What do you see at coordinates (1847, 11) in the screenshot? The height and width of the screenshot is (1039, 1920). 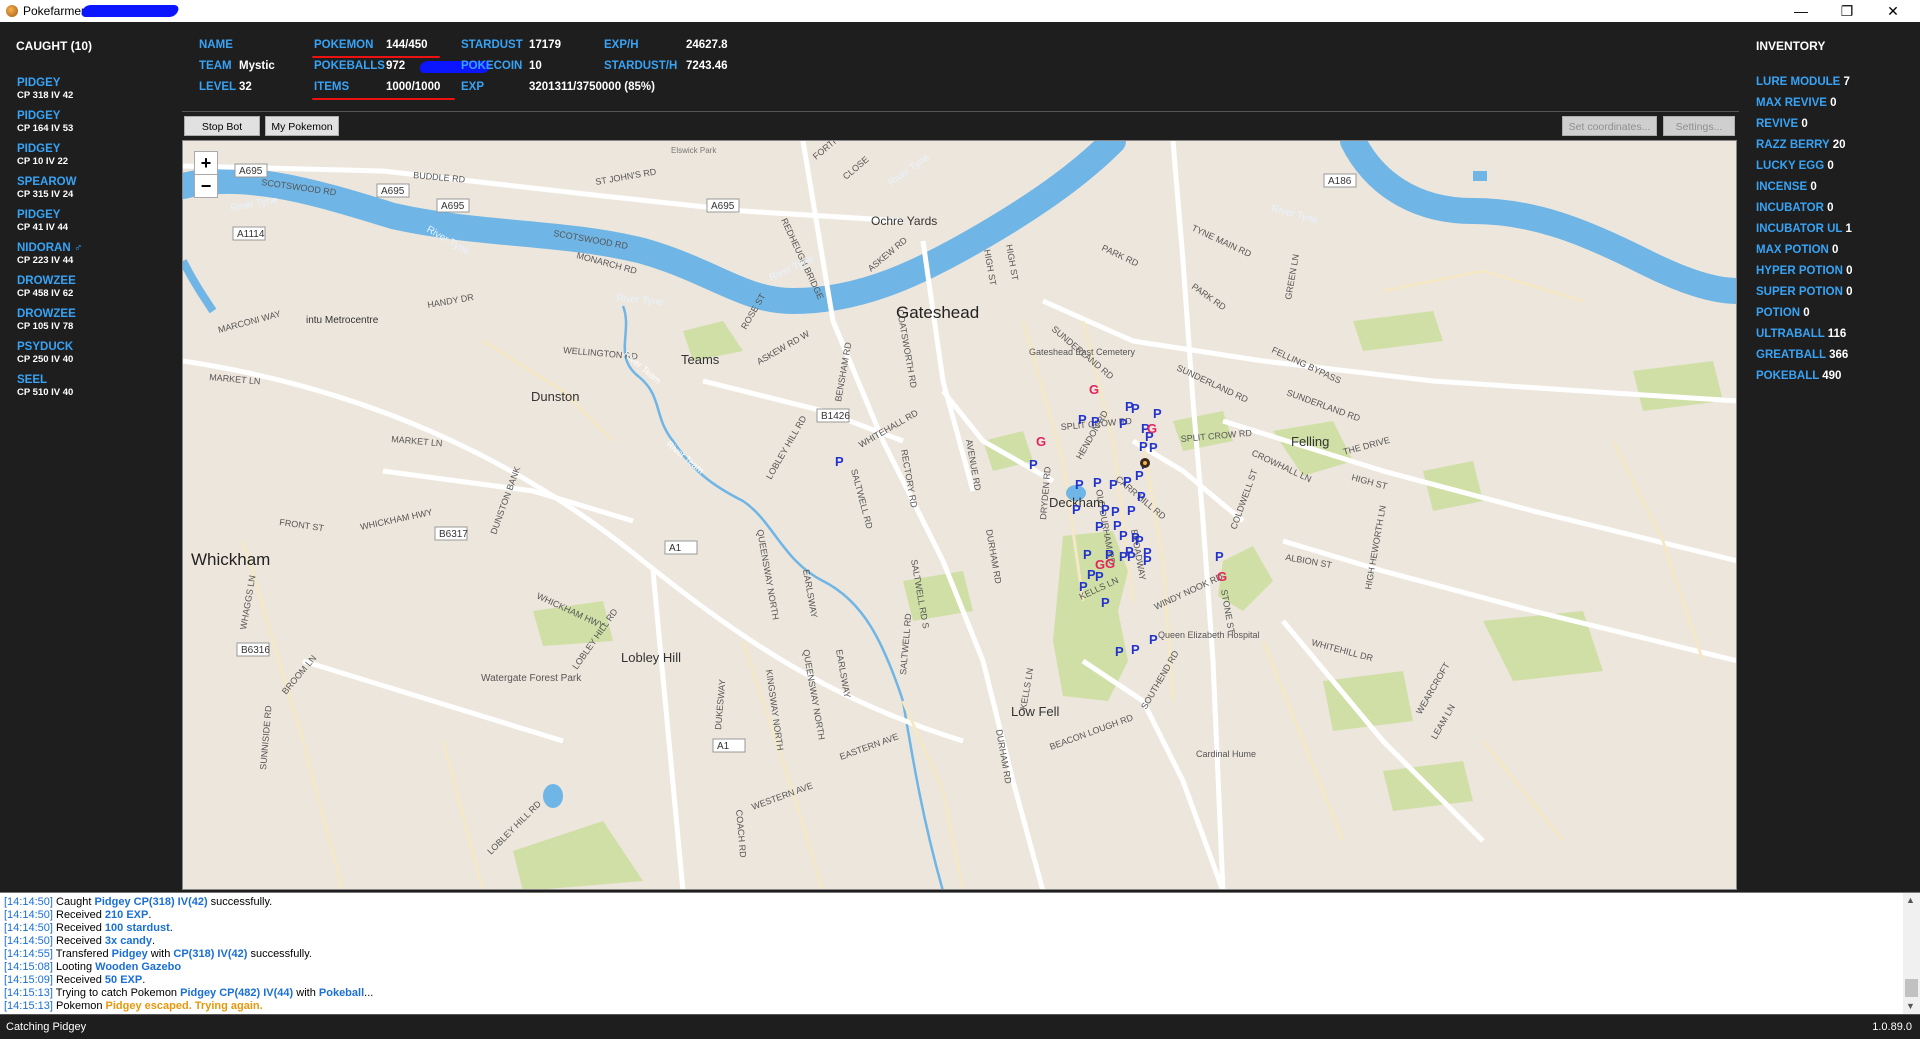 I see `restore-button: ❐` at bounding box center [1847, 11].